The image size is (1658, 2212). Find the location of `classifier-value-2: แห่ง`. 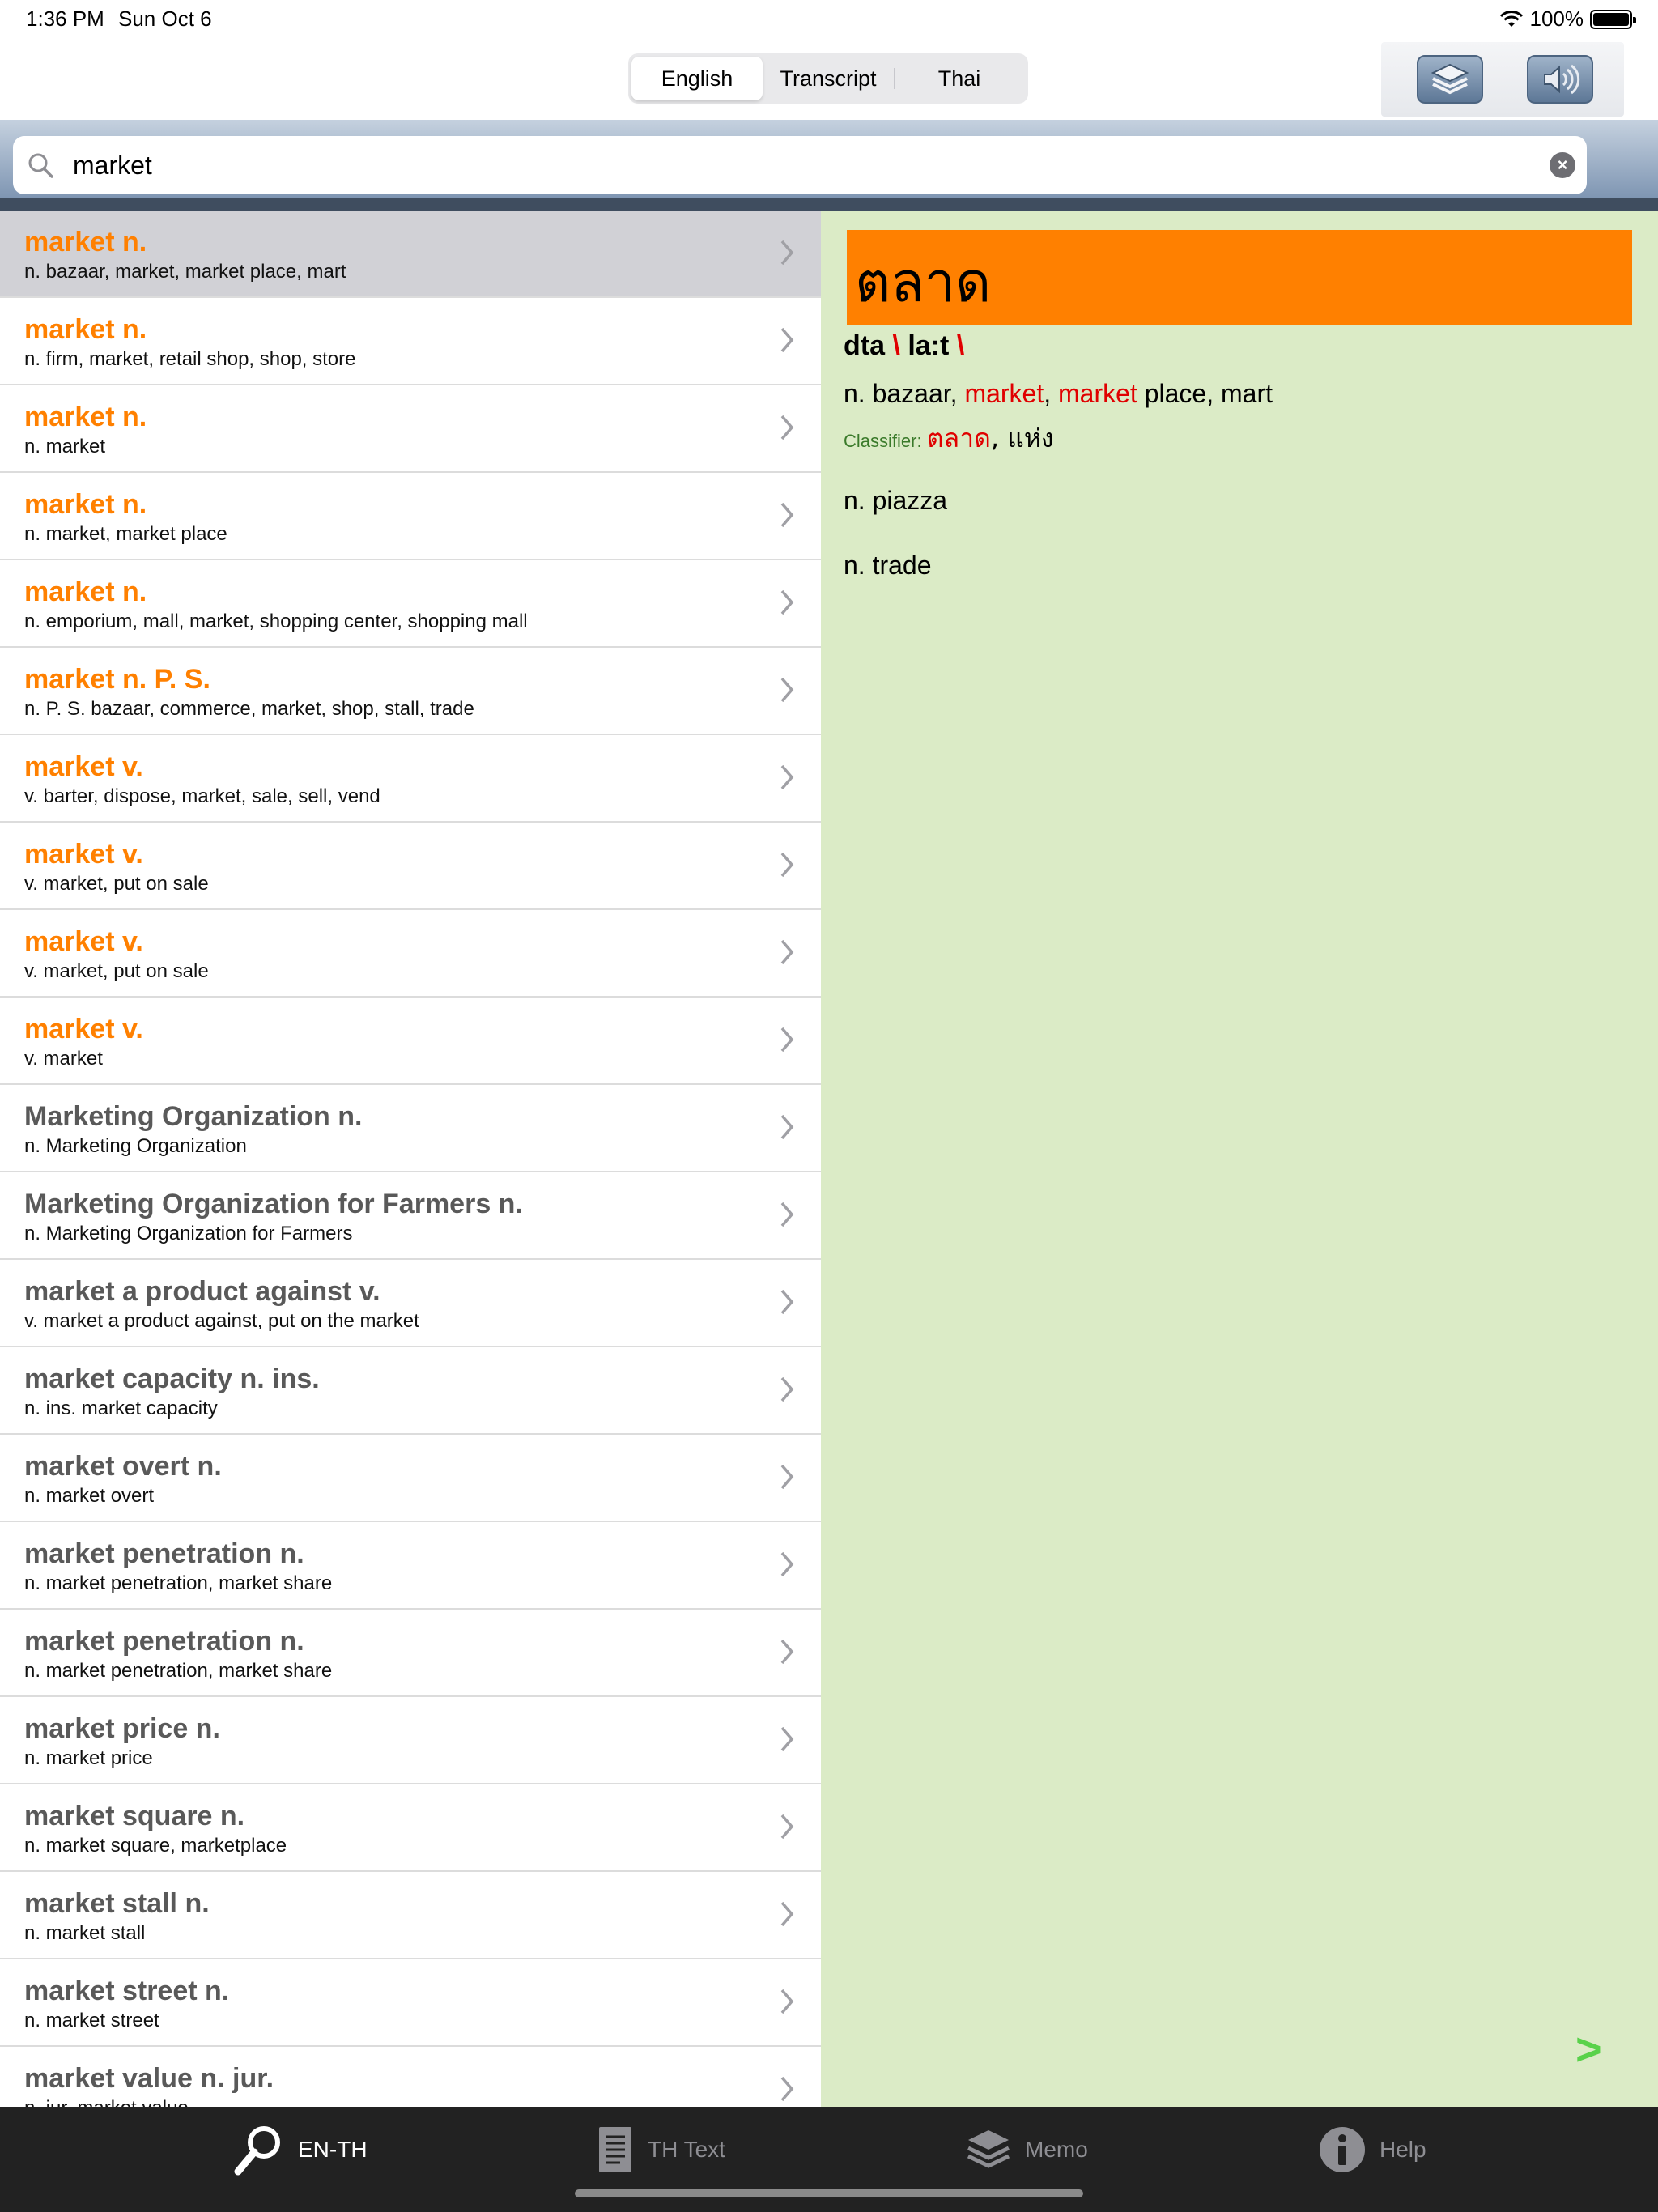

classifier-value-2: แห่ง is located at coordinates (1030, 438).